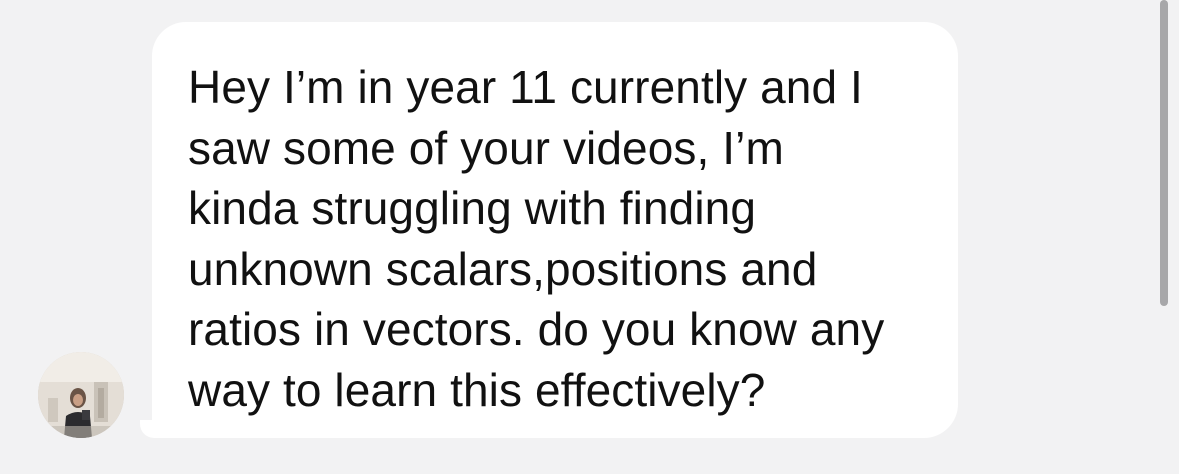  I want to click on scrollbar-thumb, so click(1164, 153).